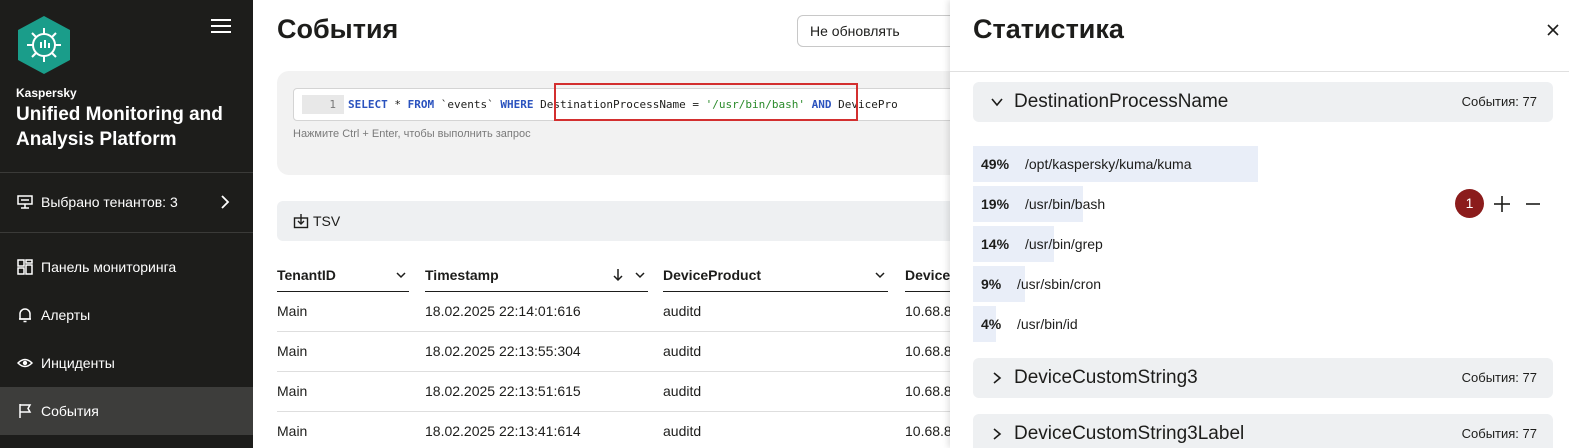 This screenshot has height=448, width=1569. What do you see at coordinates (1263, 431) in the screenshot?
I see `stat-group-devicecustomstring3label: DeviceCustomString3Label События: 77` at bounding box center [1263, 431].